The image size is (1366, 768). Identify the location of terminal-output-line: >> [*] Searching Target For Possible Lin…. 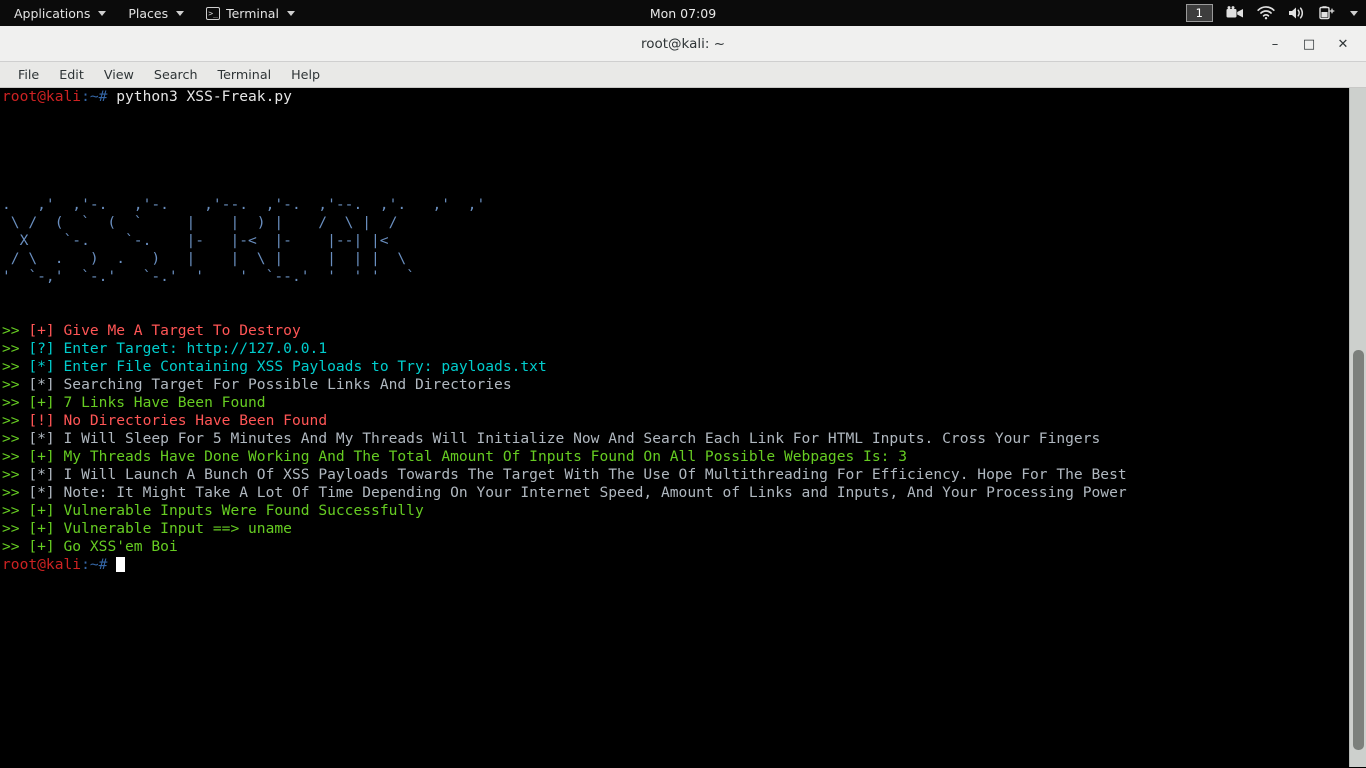
(564, 385).